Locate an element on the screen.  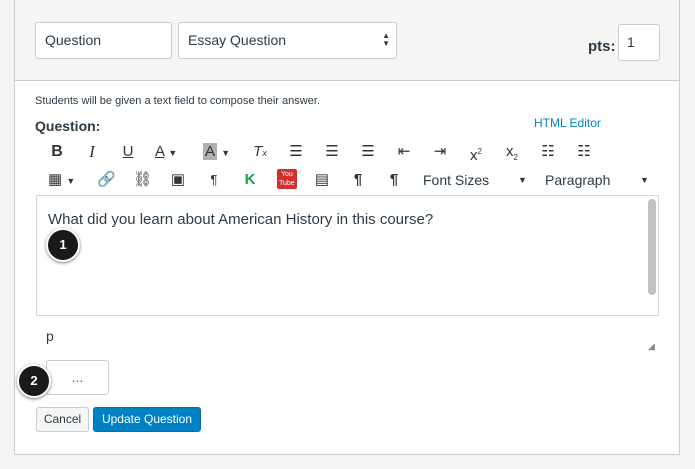
paragraph-dropdown: Paragraph ▼ is located at coordinates (600, 180).